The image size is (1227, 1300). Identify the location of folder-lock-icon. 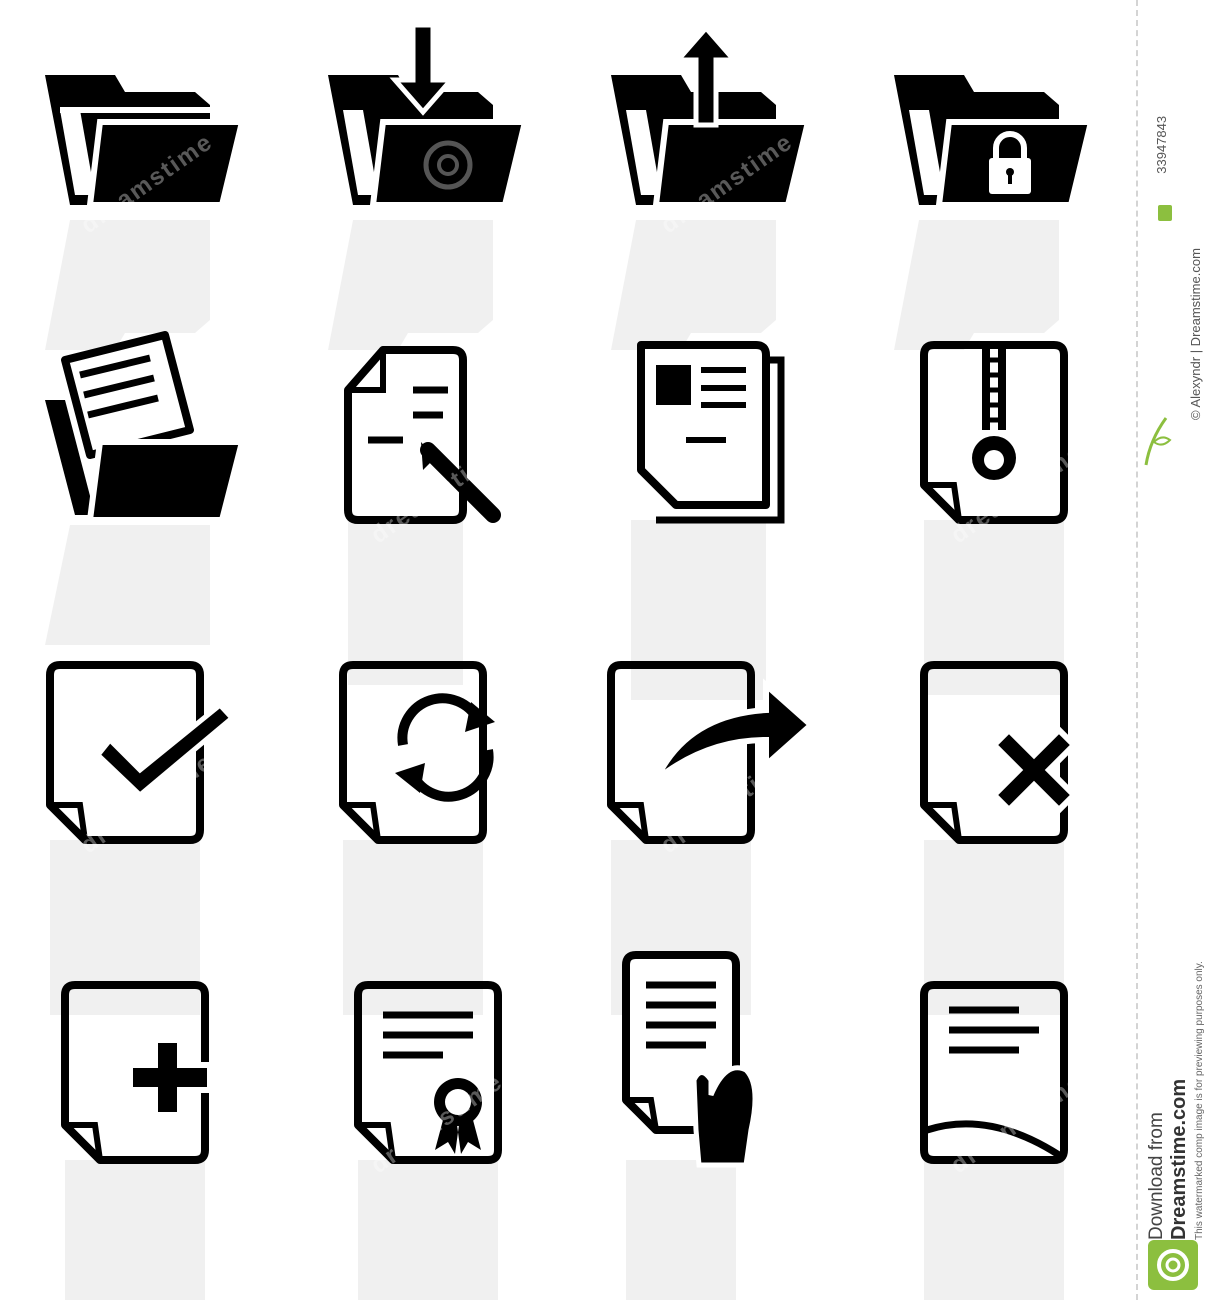
(1010, 175).